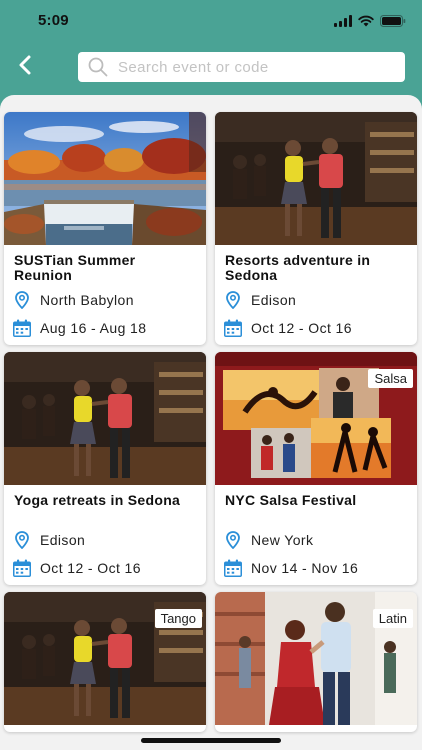  I want to click on dance-style-tag: Latin, so click(392, 618).